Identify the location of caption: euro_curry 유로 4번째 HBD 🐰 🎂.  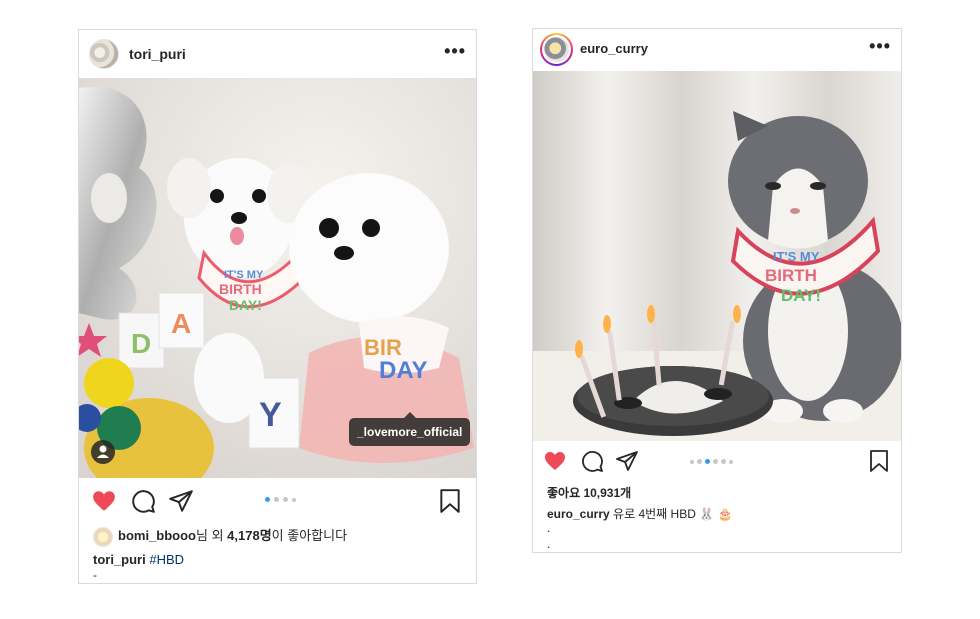
(639, 513).